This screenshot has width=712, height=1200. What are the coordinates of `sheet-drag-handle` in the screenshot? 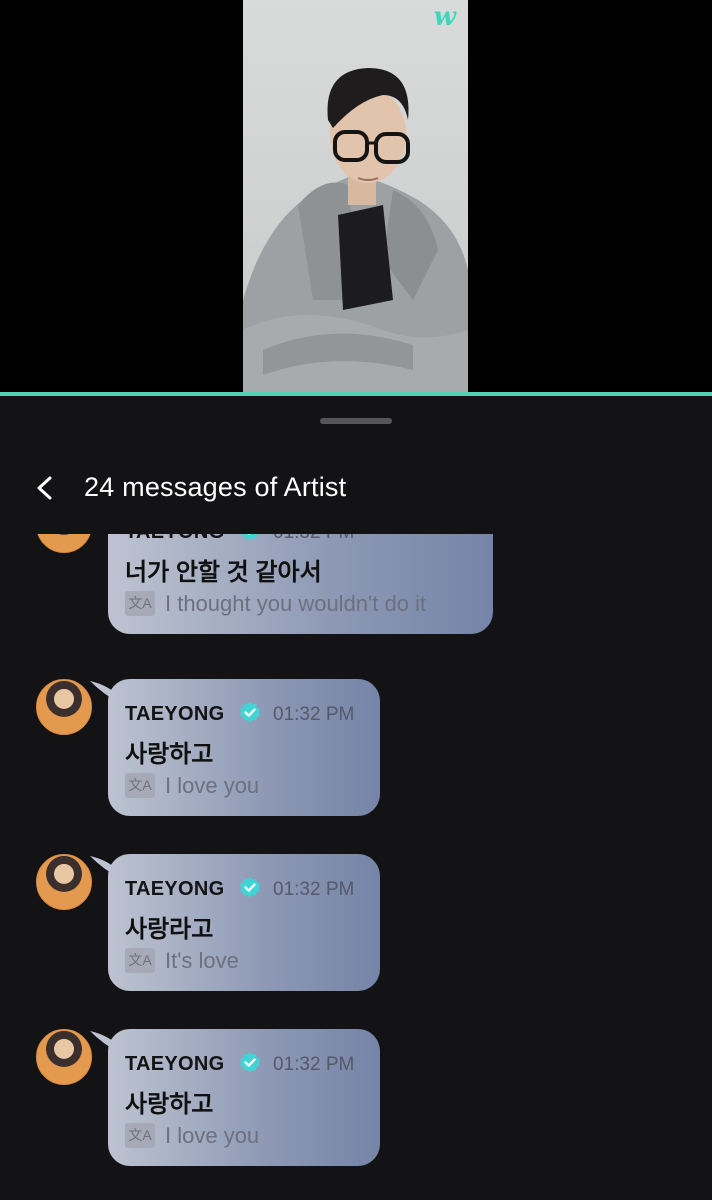 It's located at (356, 421).